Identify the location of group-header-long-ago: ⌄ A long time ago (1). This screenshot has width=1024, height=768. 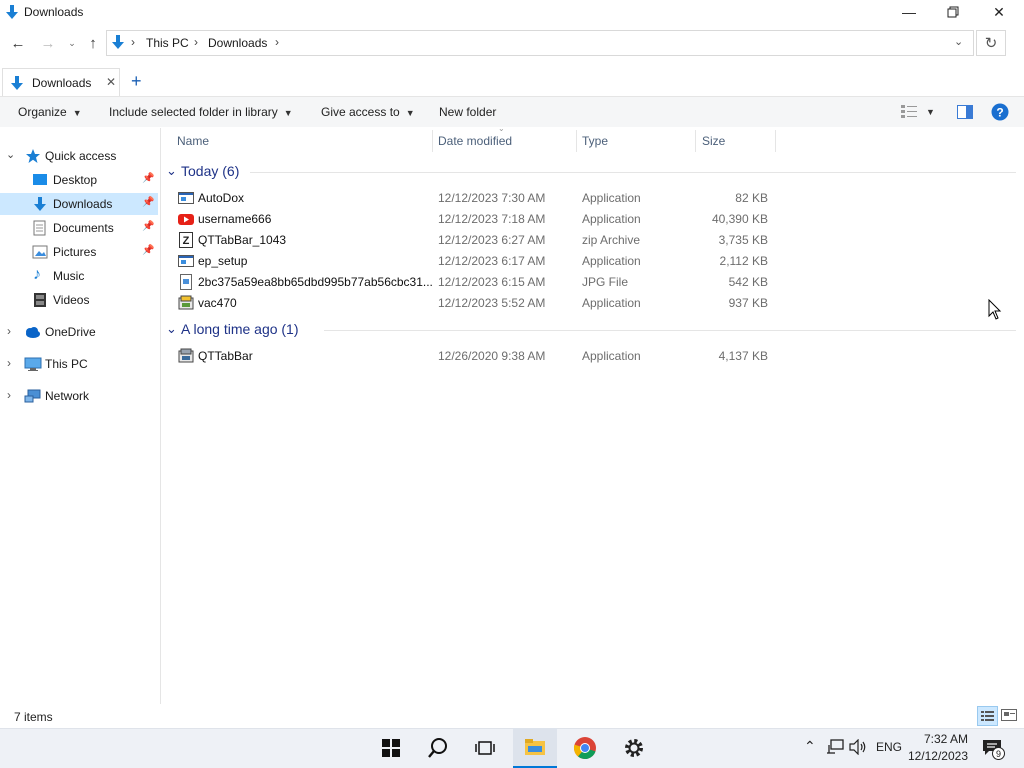
(591, 331).